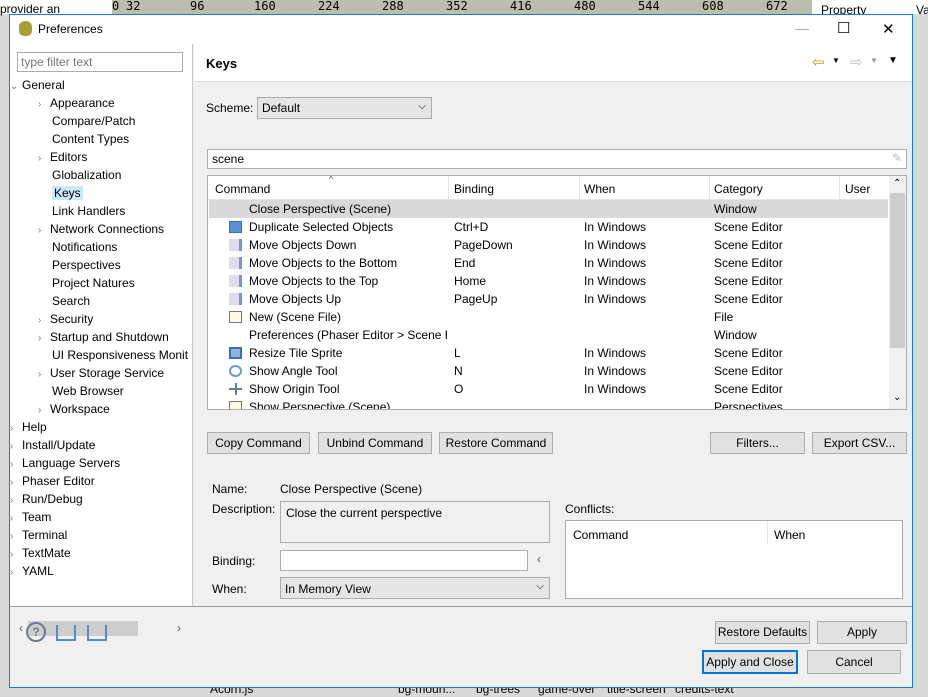  What do you see at coordinates (474, 189) in the screenshot?
I see `column-header-binding: Binding` at bounding box center [474, 189].